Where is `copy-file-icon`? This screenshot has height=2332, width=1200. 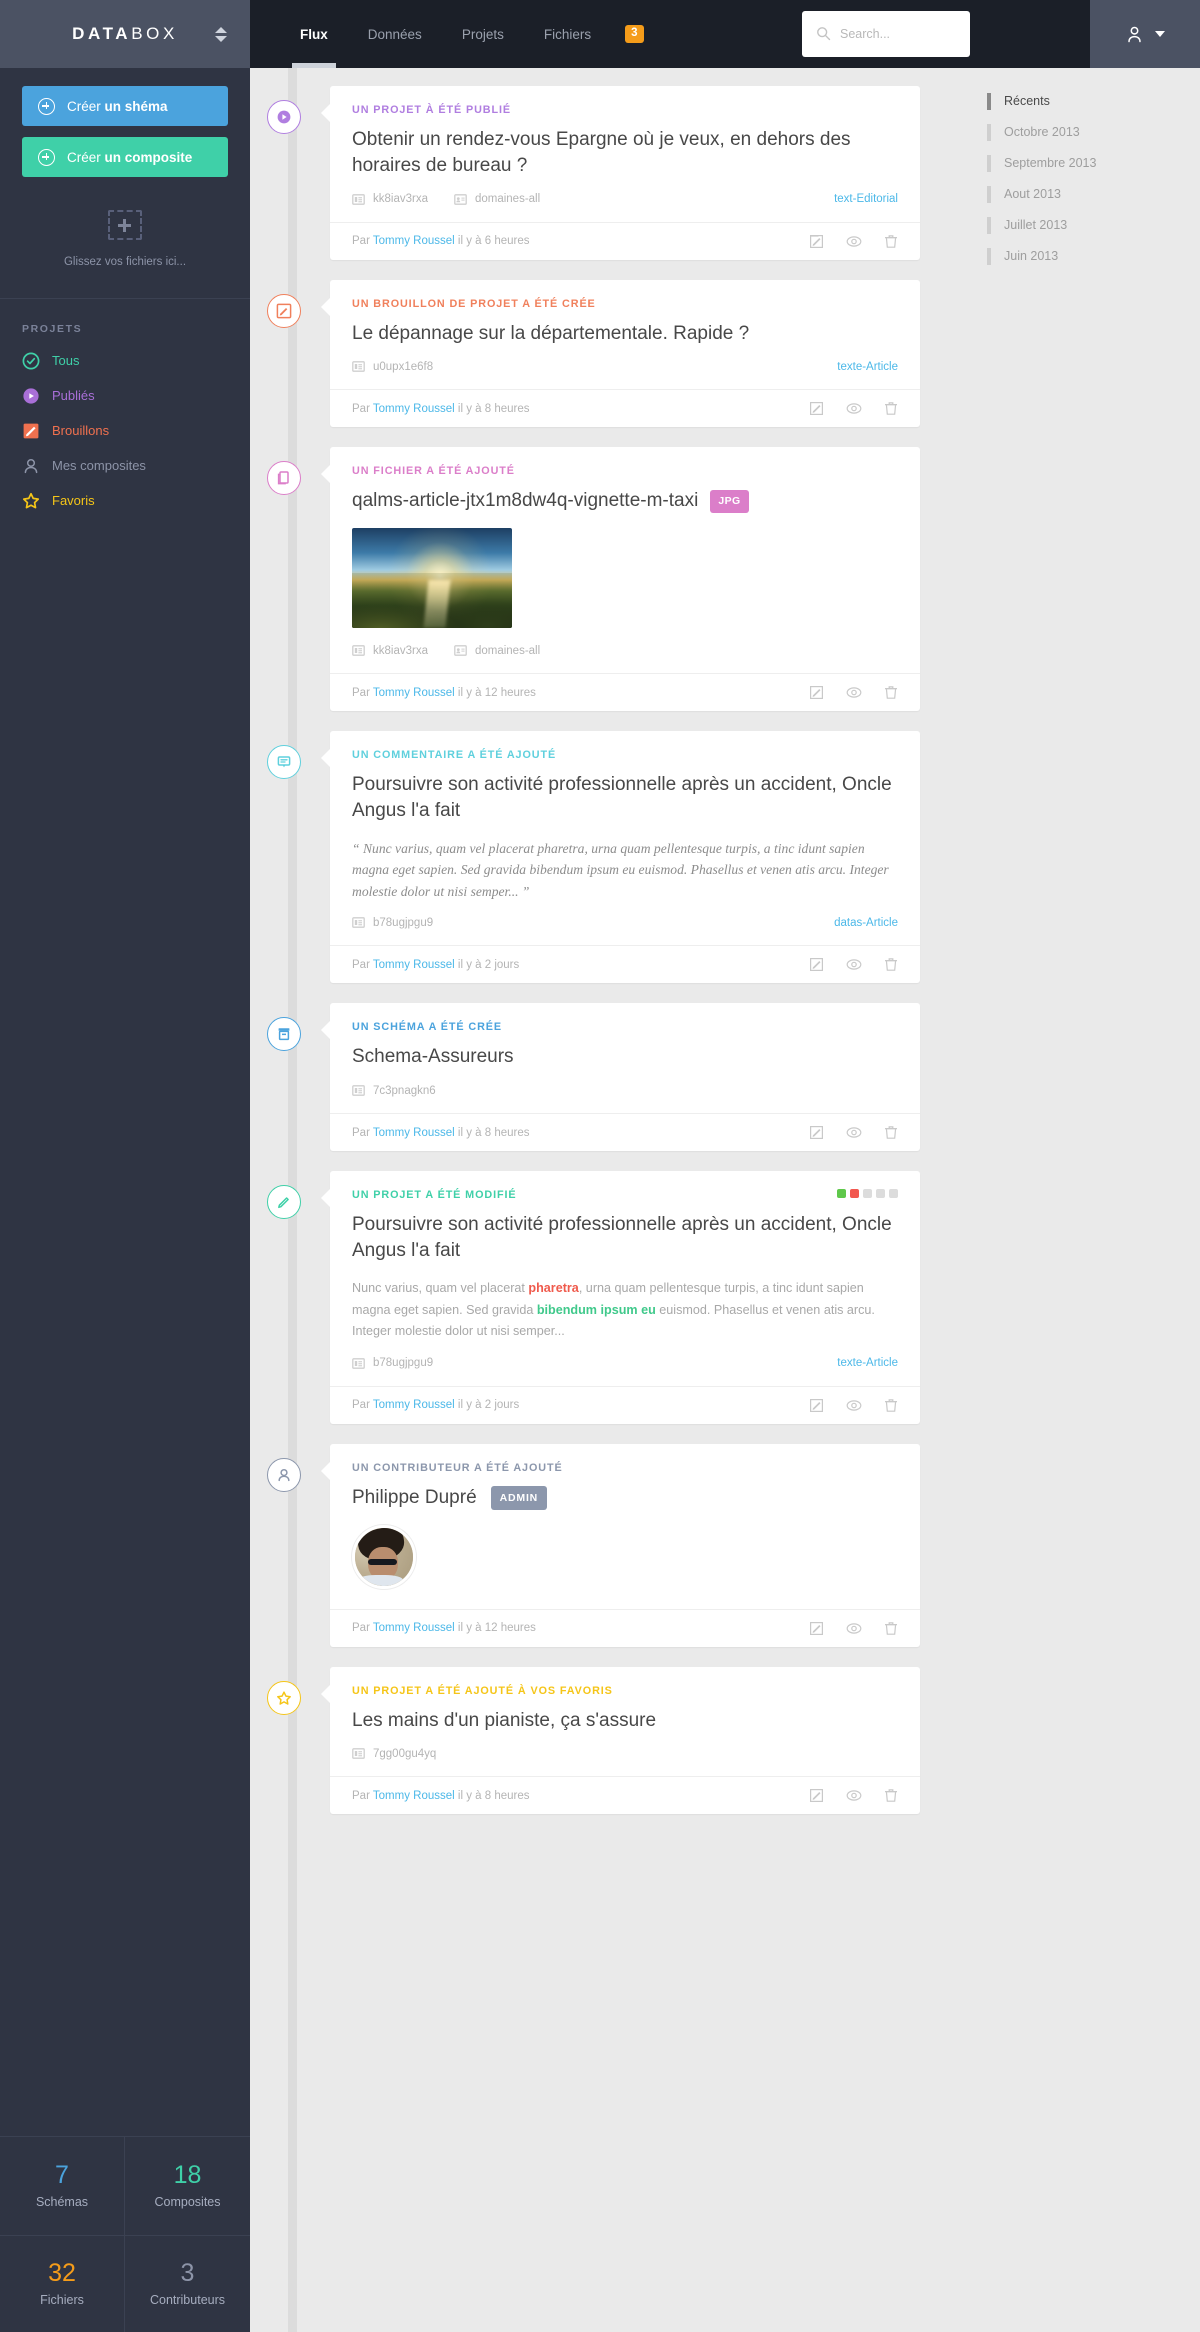 copy-file-icon is located at coordinates (284, 478).